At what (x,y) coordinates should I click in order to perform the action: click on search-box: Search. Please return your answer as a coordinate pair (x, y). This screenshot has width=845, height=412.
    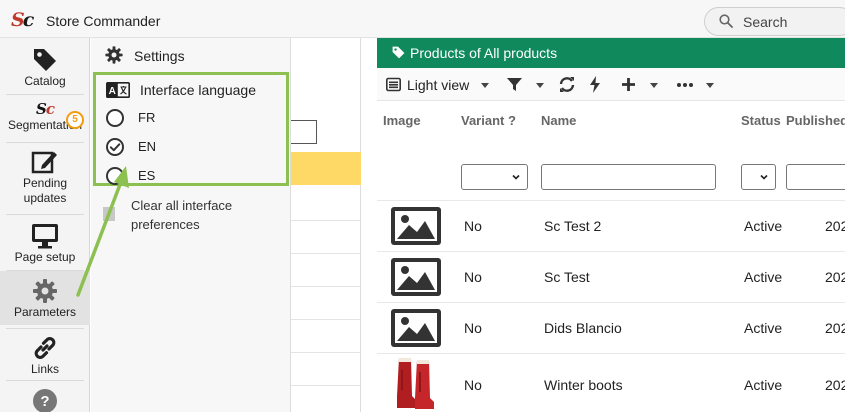
    Looking at the image, I should click on (774, 21).